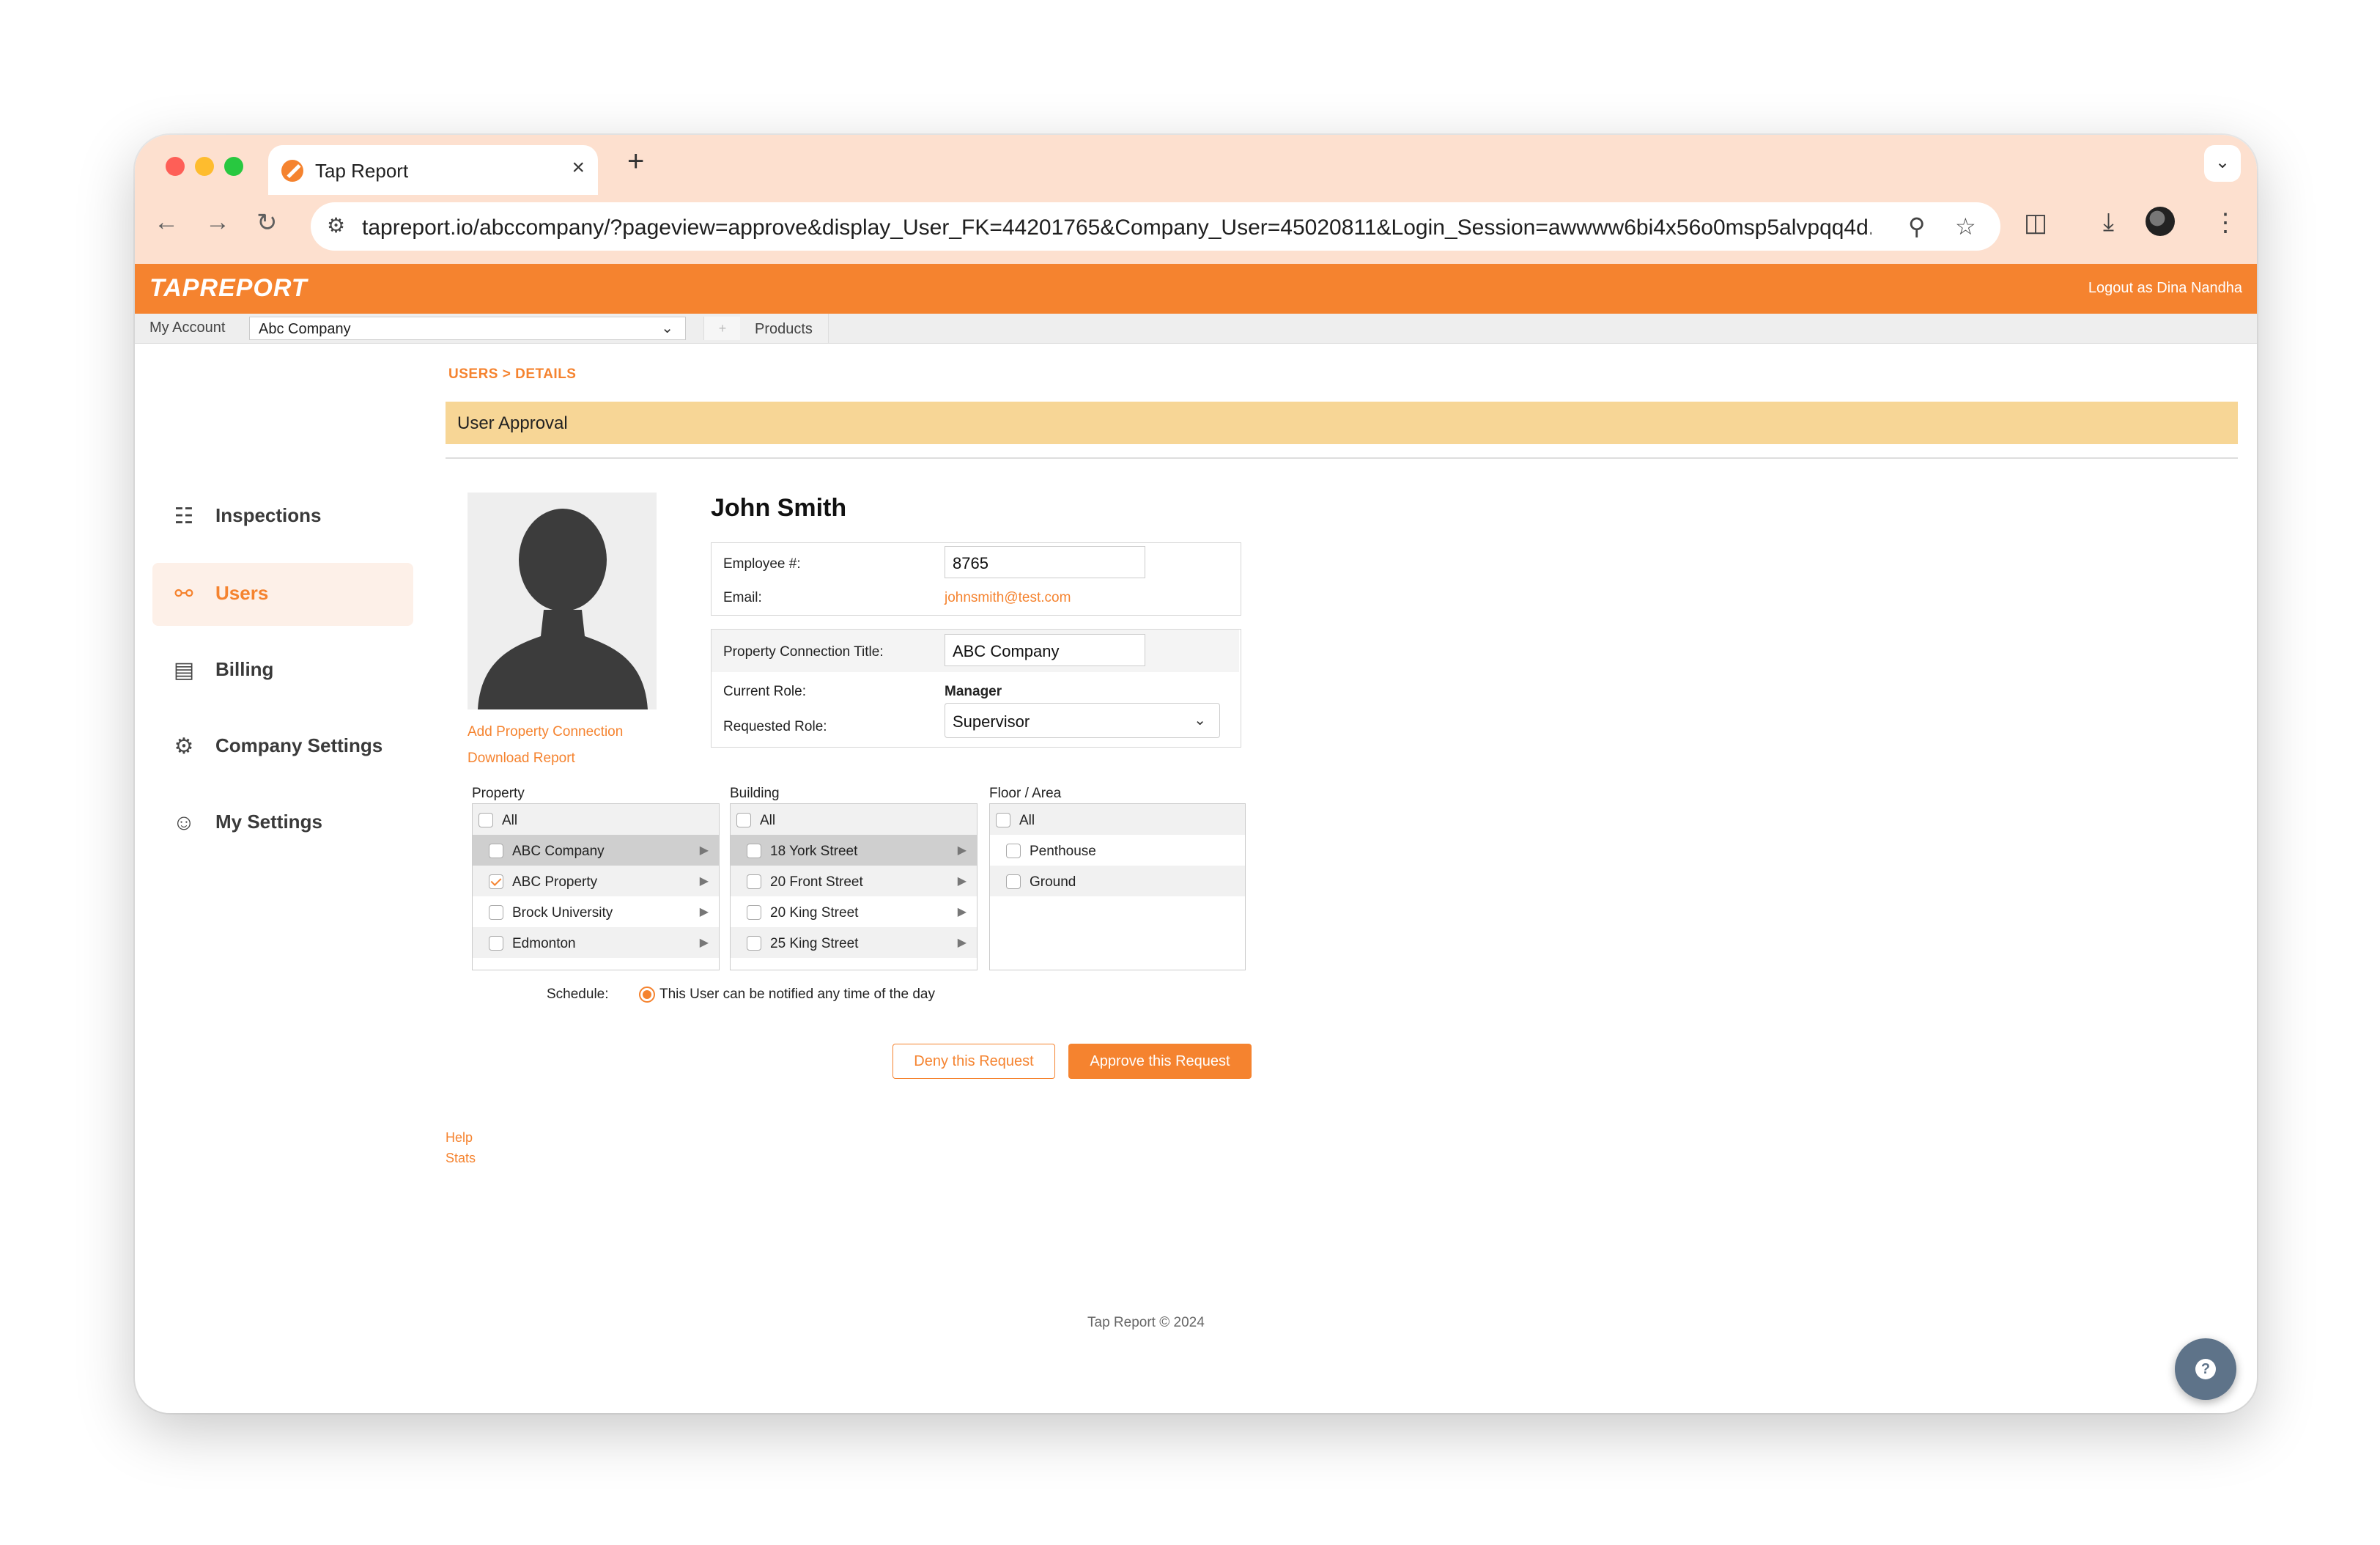 The height and width of the screenshot is (1545, 2380). Describe the element at coordinates (510, 820) in the screenshot. I see `list-item-label: All` at that location.